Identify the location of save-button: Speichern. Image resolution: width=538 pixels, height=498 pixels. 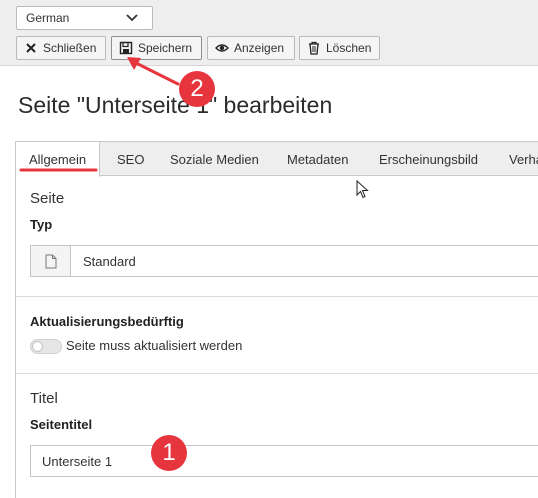
(156, 48).